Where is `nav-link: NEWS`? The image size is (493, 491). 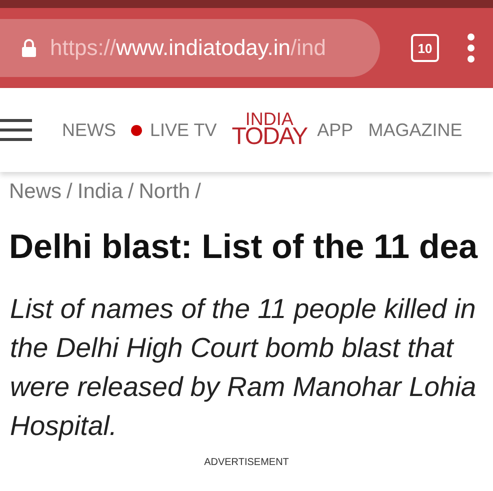 nav-link: NEWS is located at coordinates (89, 130).